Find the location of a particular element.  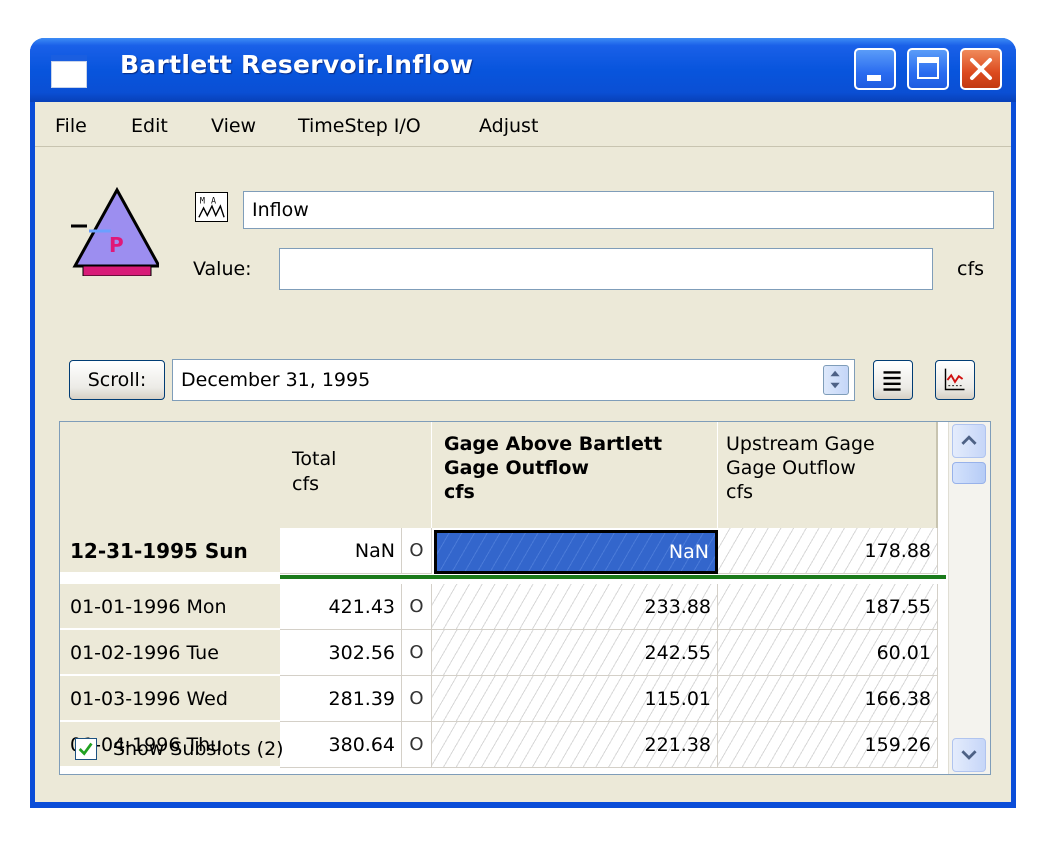

upstream-cell: 60.01 is located at coordinates (828, 653).